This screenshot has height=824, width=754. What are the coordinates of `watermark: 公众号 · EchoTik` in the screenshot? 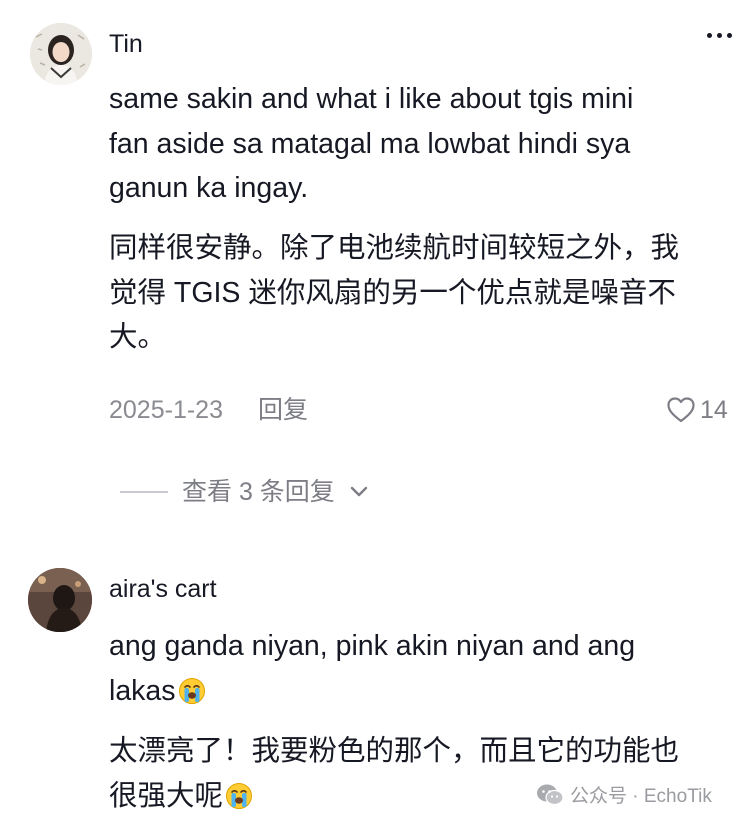 It's located at (624, 794).